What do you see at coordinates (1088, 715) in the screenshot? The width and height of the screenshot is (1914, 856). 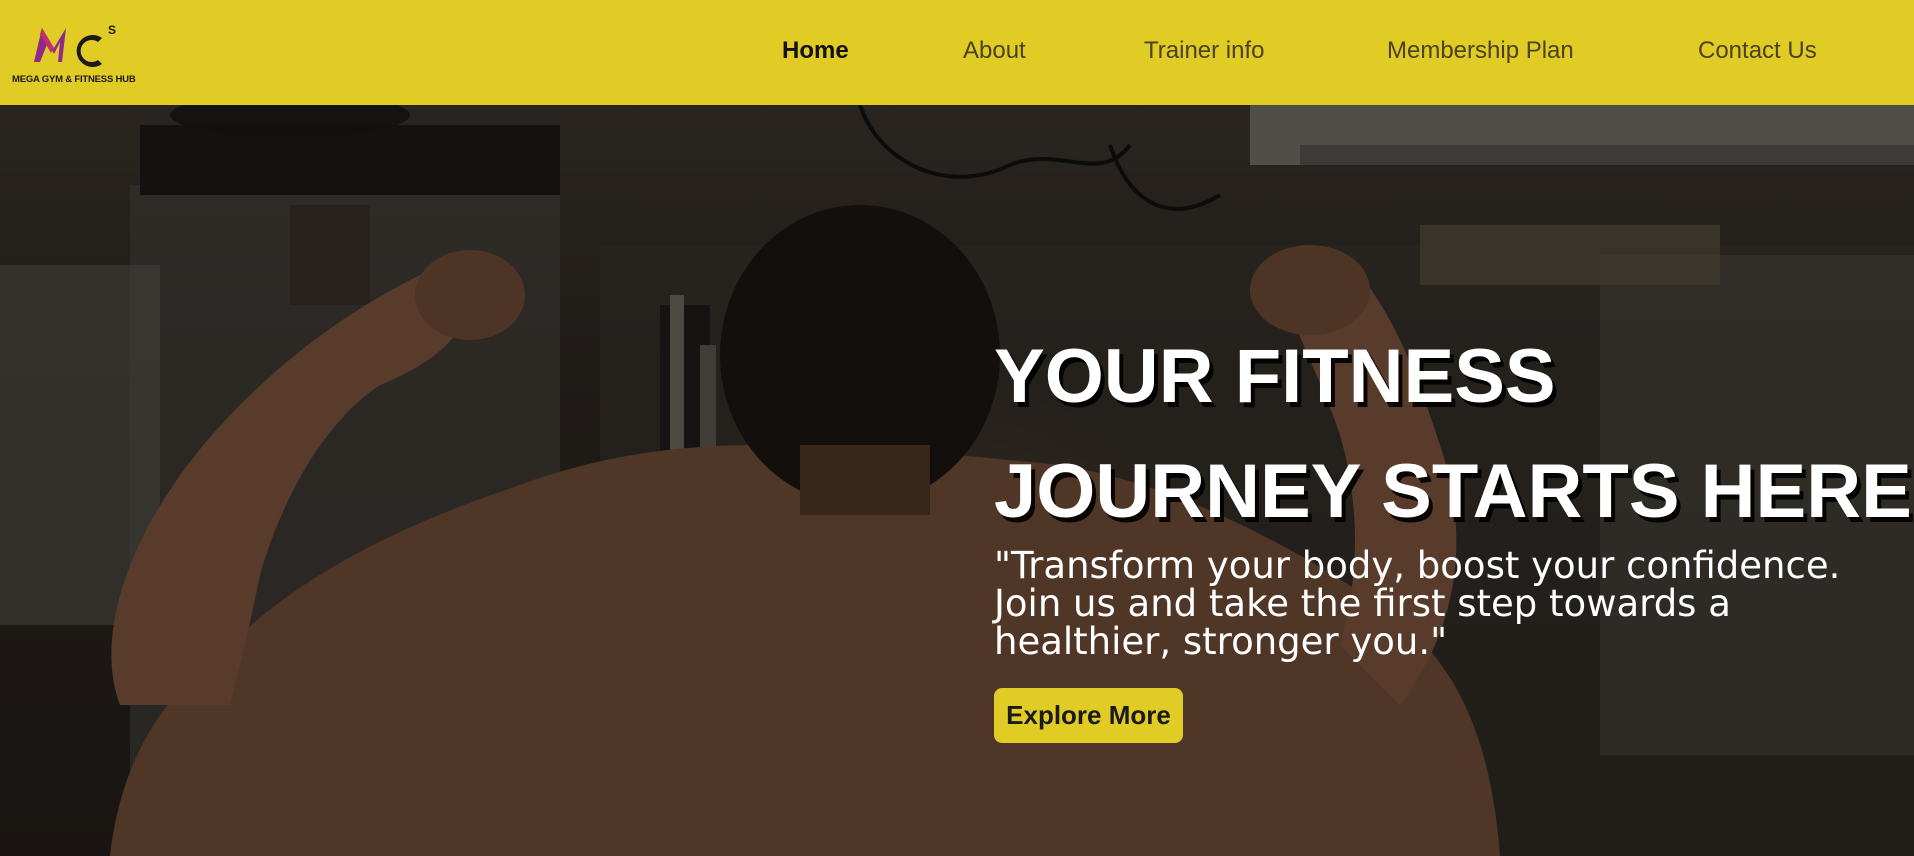 I see `explore-more-button: Explore More` at bounding box center [1088, 715].